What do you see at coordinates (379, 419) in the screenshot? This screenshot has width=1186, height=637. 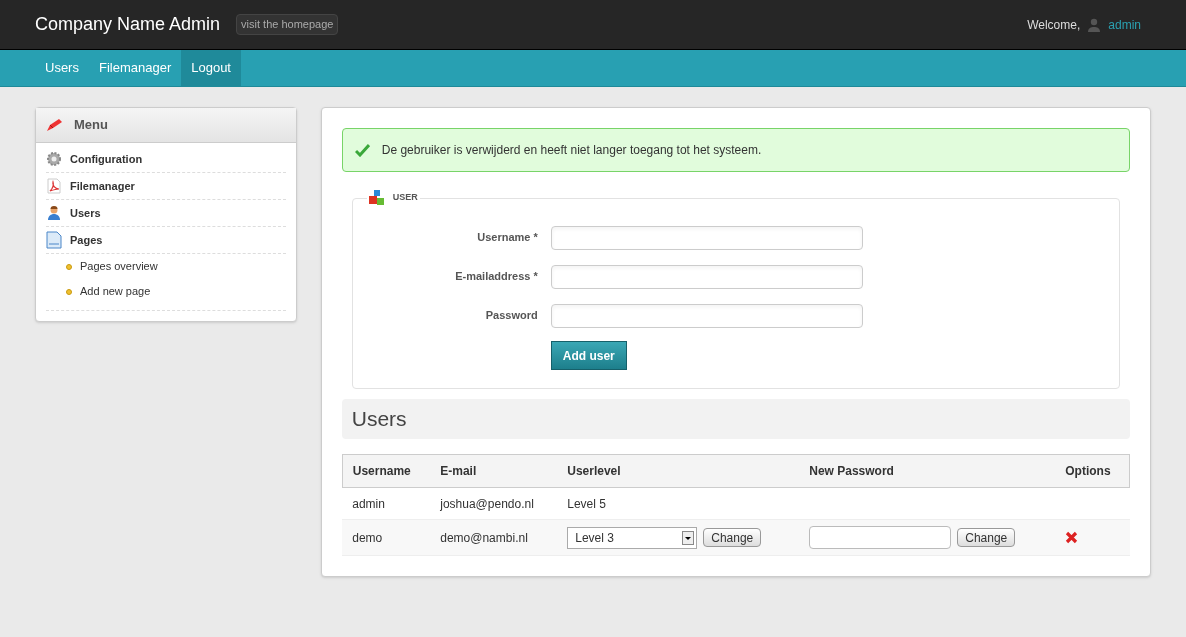 I see `section-title: Users` at bounding box center [379, 419].